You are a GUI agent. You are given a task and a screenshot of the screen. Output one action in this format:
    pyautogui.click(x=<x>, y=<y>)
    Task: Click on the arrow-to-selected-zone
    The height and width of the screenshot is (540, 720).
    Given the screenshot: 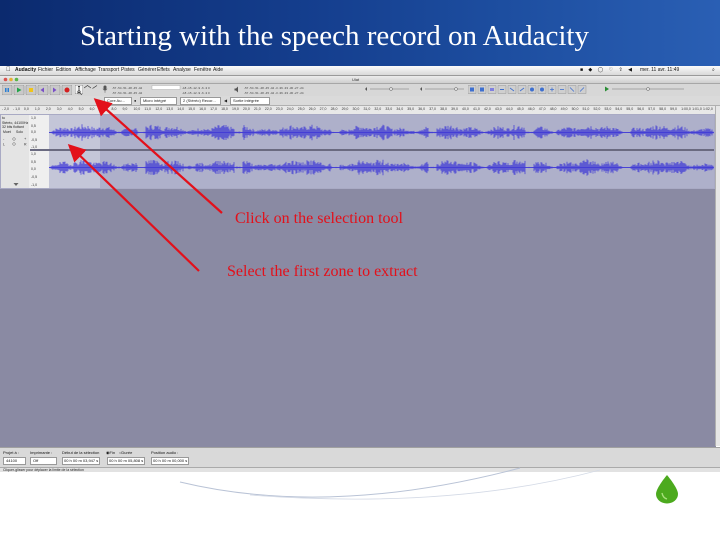 What is the action you would take?
    pyautogui.click(x=133, y=207)
    